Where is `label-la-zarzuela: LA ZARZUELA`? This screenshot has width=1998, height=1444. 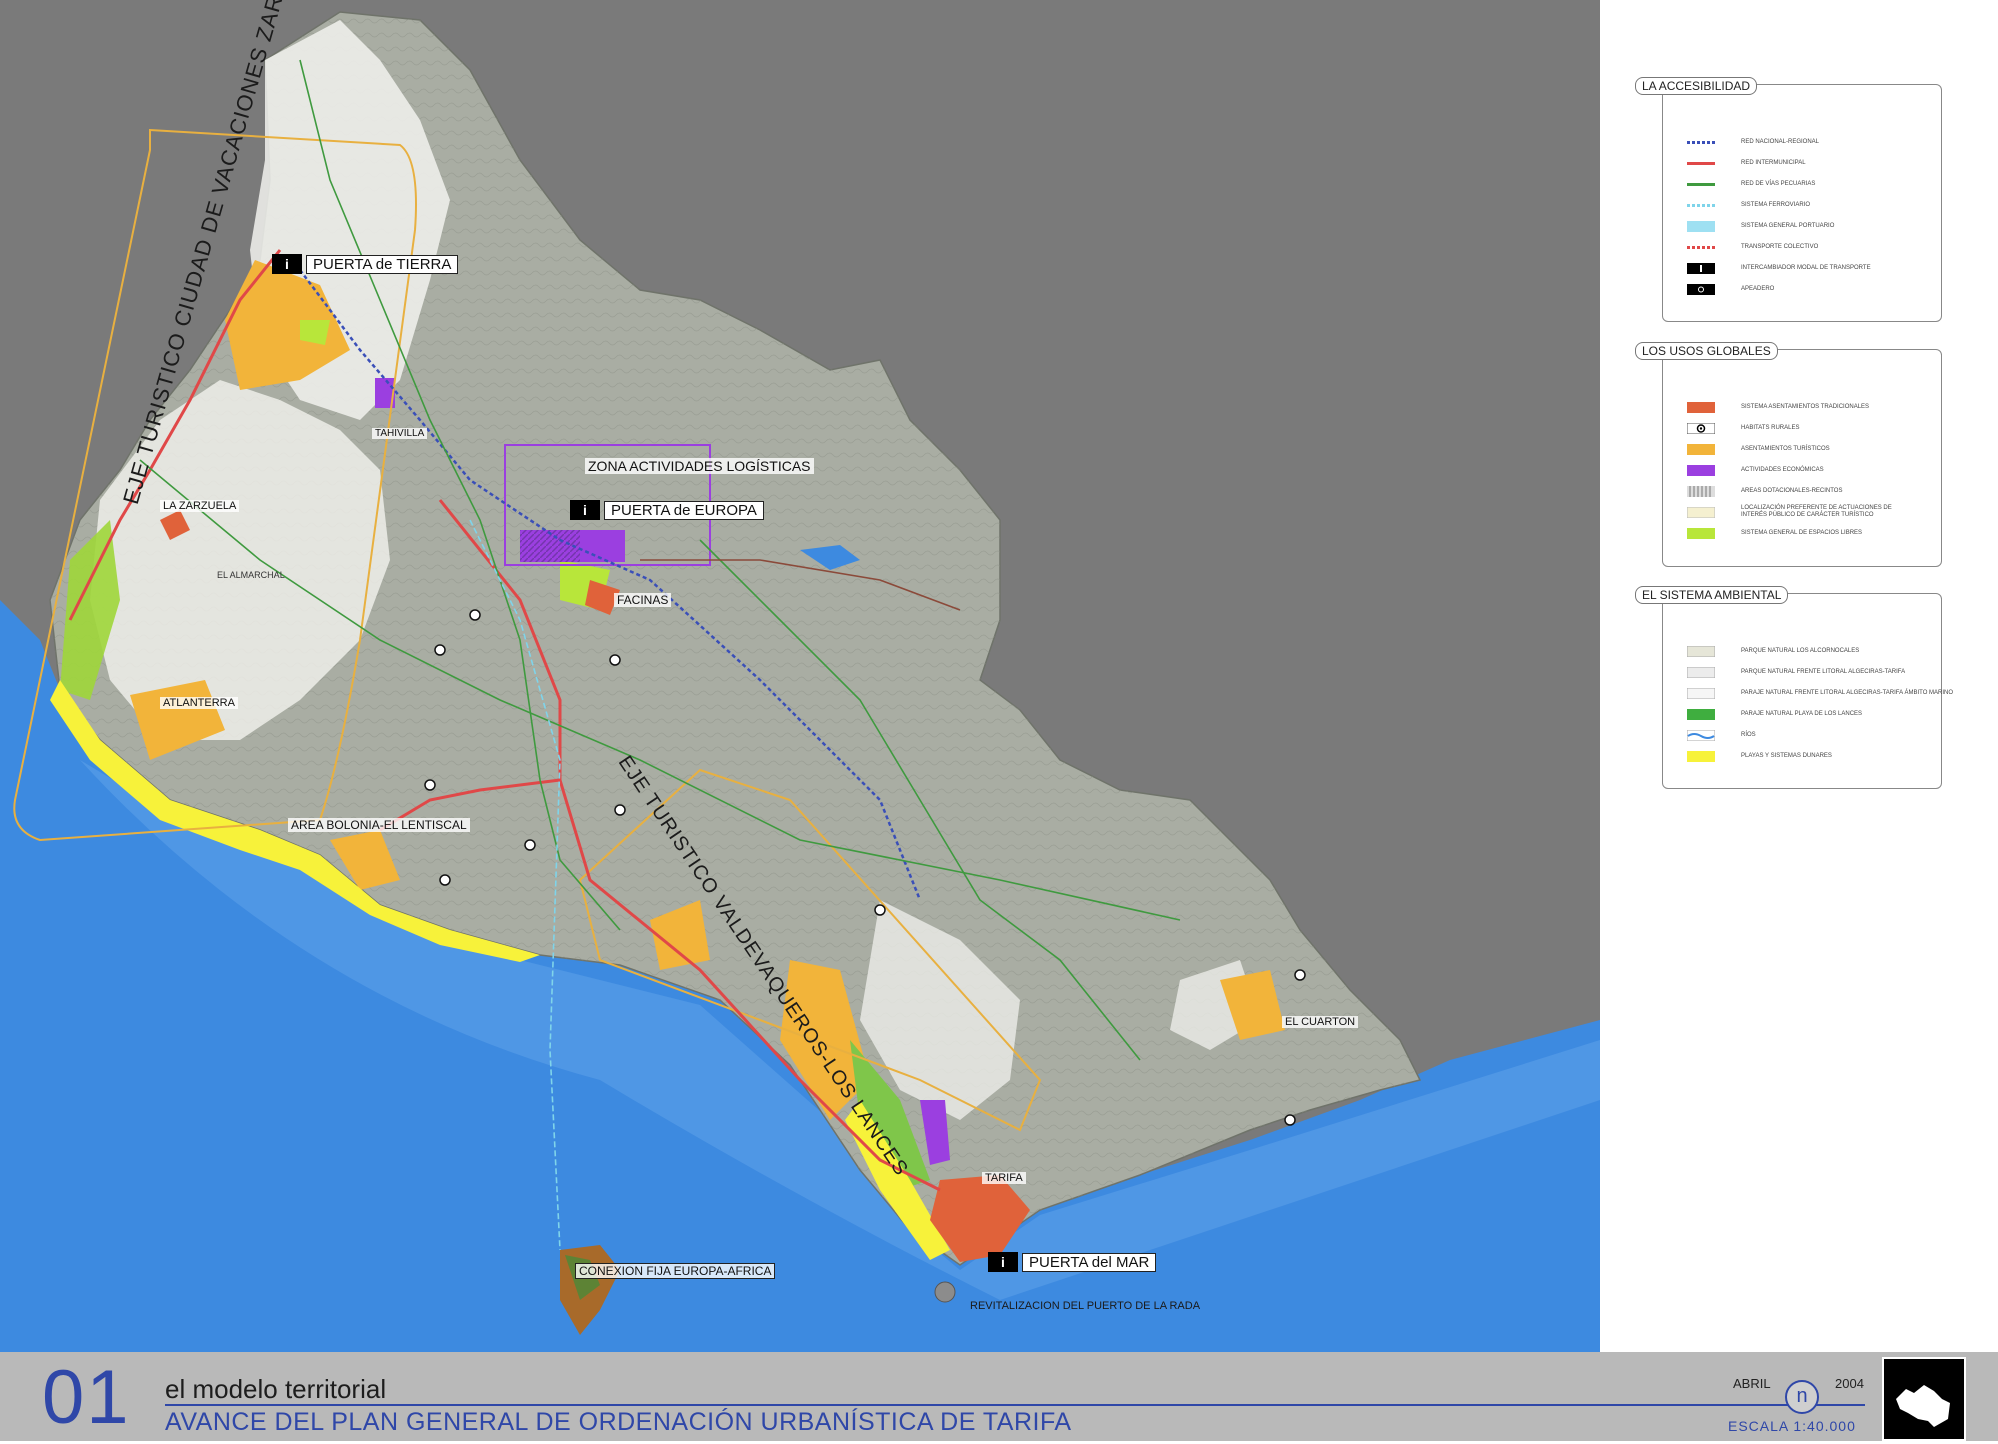 label-la-zarzuela: LA ZARZUELA is located at coordinates (200, 506).